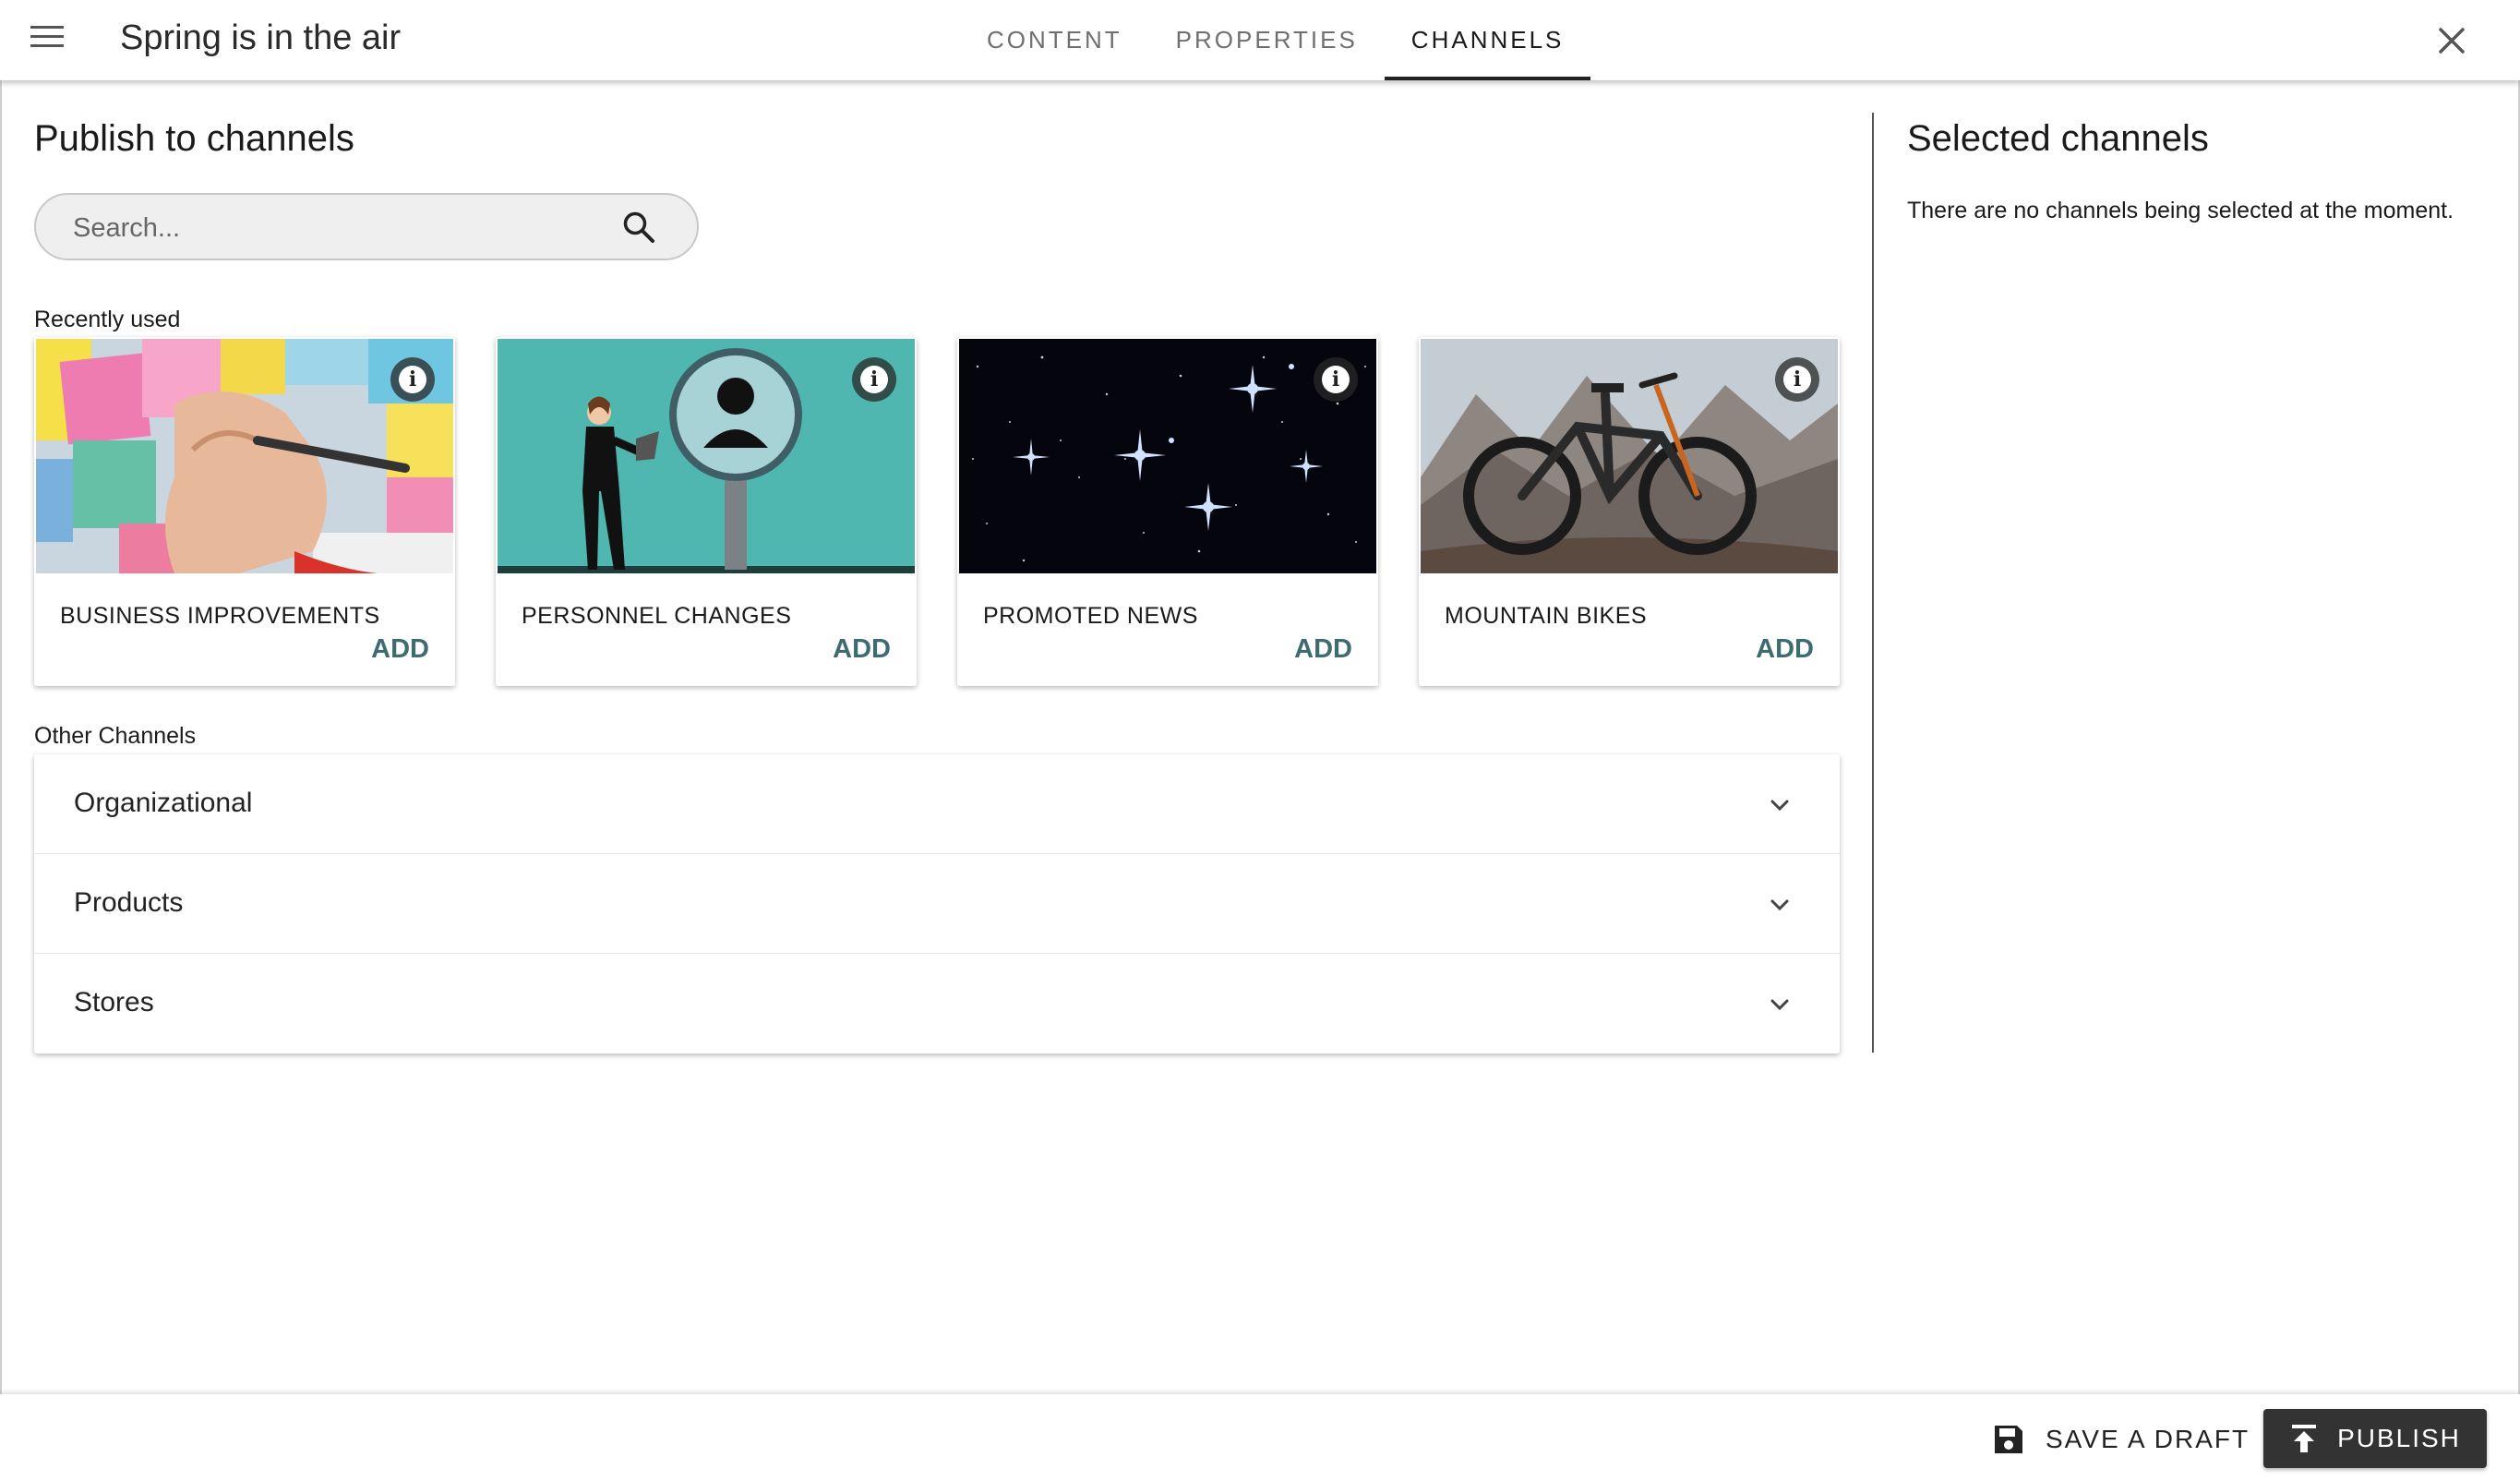  I want to click on channel-card-business-improvements: i BUSINESS IMPROVEMENTS ADD, so click(244, 512).